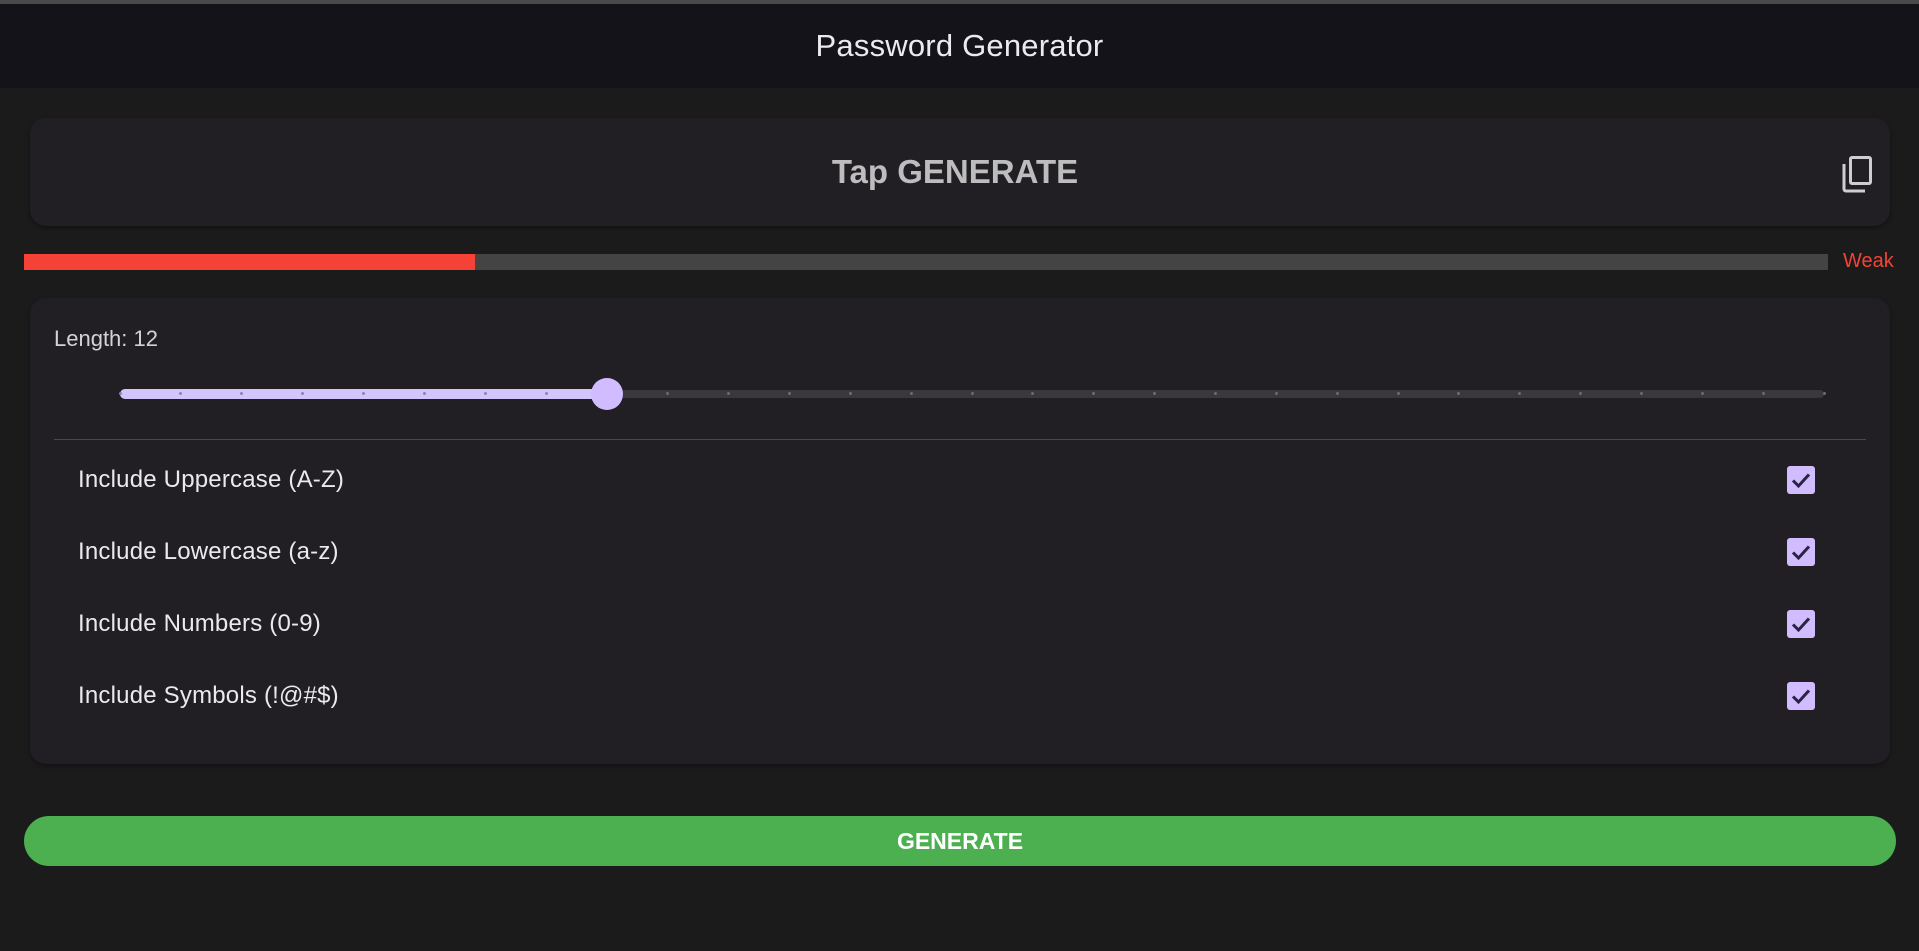 Image resolution: width=1919 pixels, height=951 pixels. I want to click on option-numbers: Include Numbers (0-9), so click(960, 624).